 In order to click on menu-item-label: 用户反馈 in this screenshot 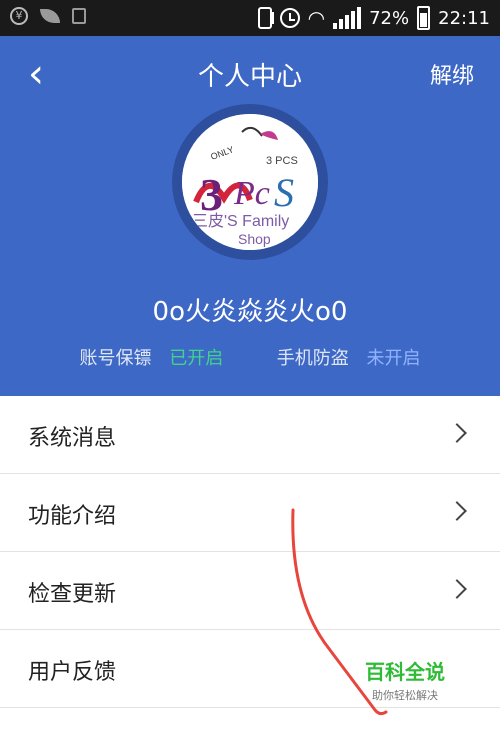, I will do `click(72, 672)`.